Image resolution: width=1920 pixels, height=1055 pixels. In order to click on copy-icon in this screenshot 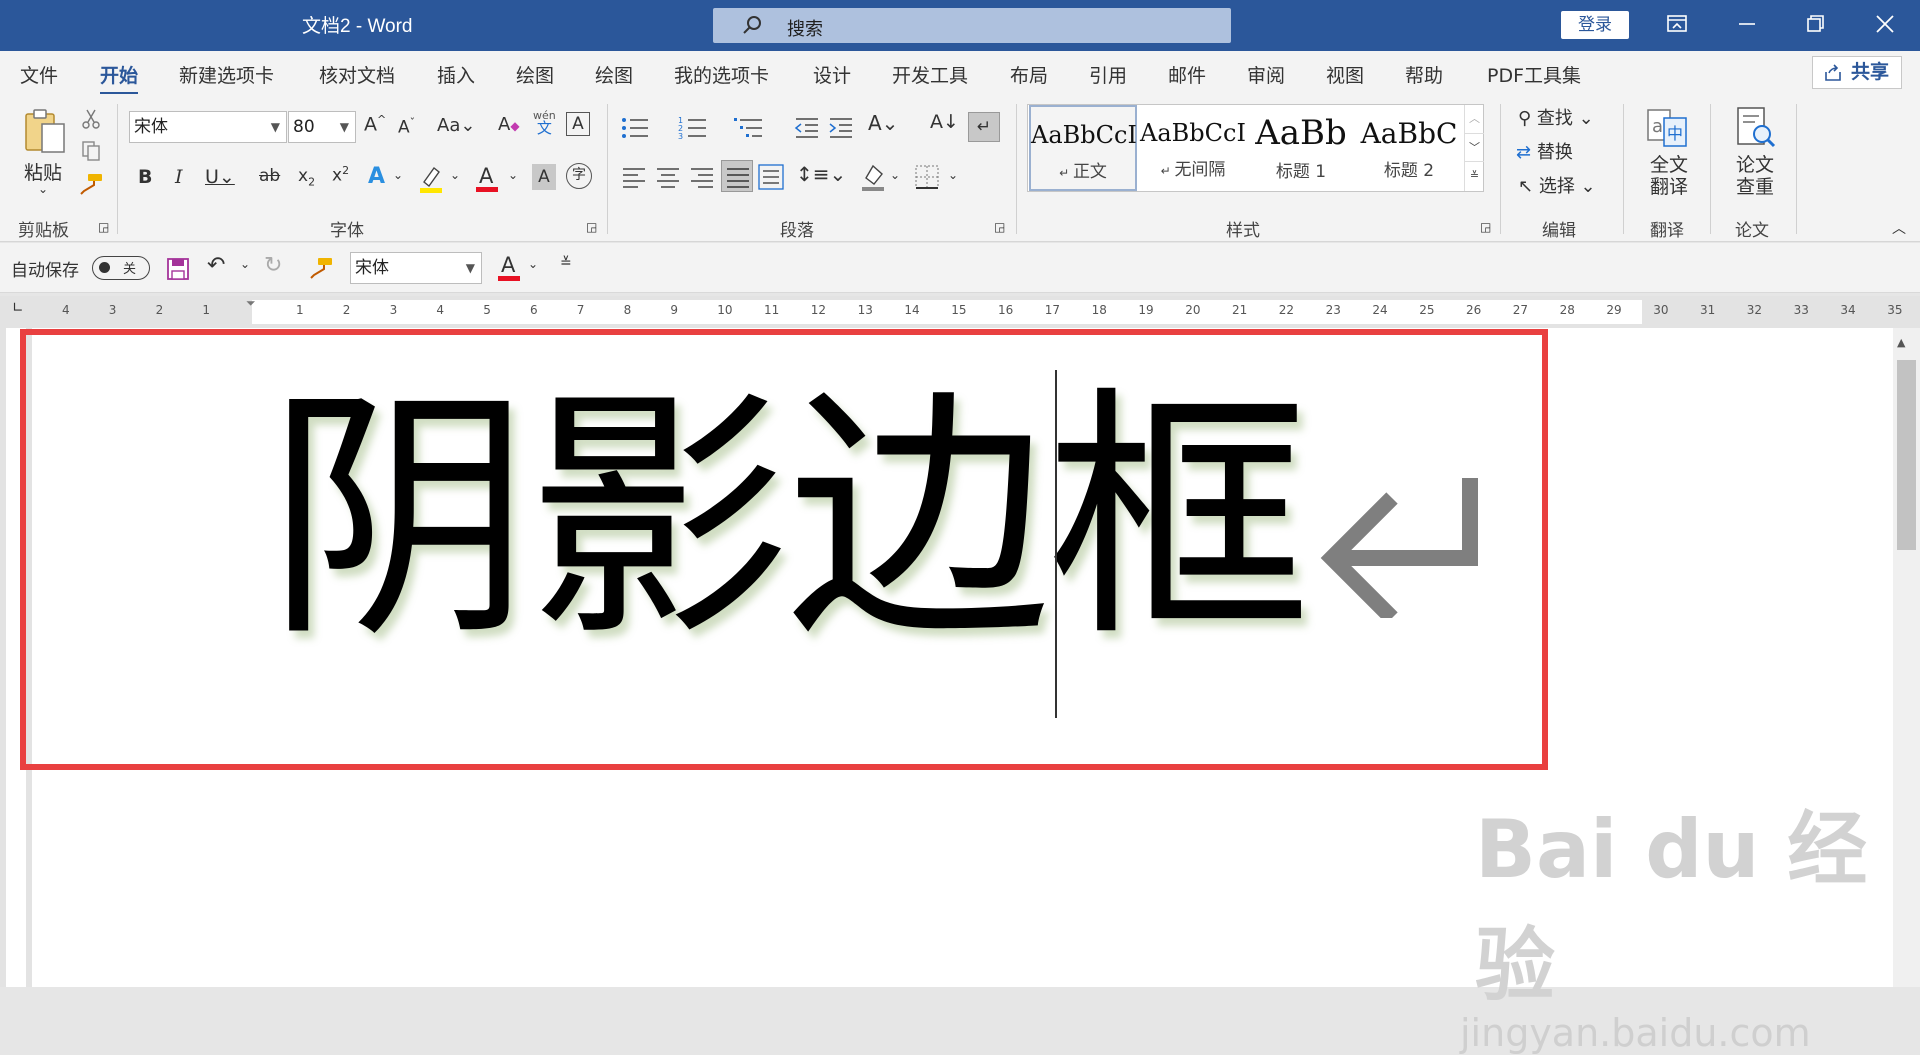, I will do `click(91, 151)`.